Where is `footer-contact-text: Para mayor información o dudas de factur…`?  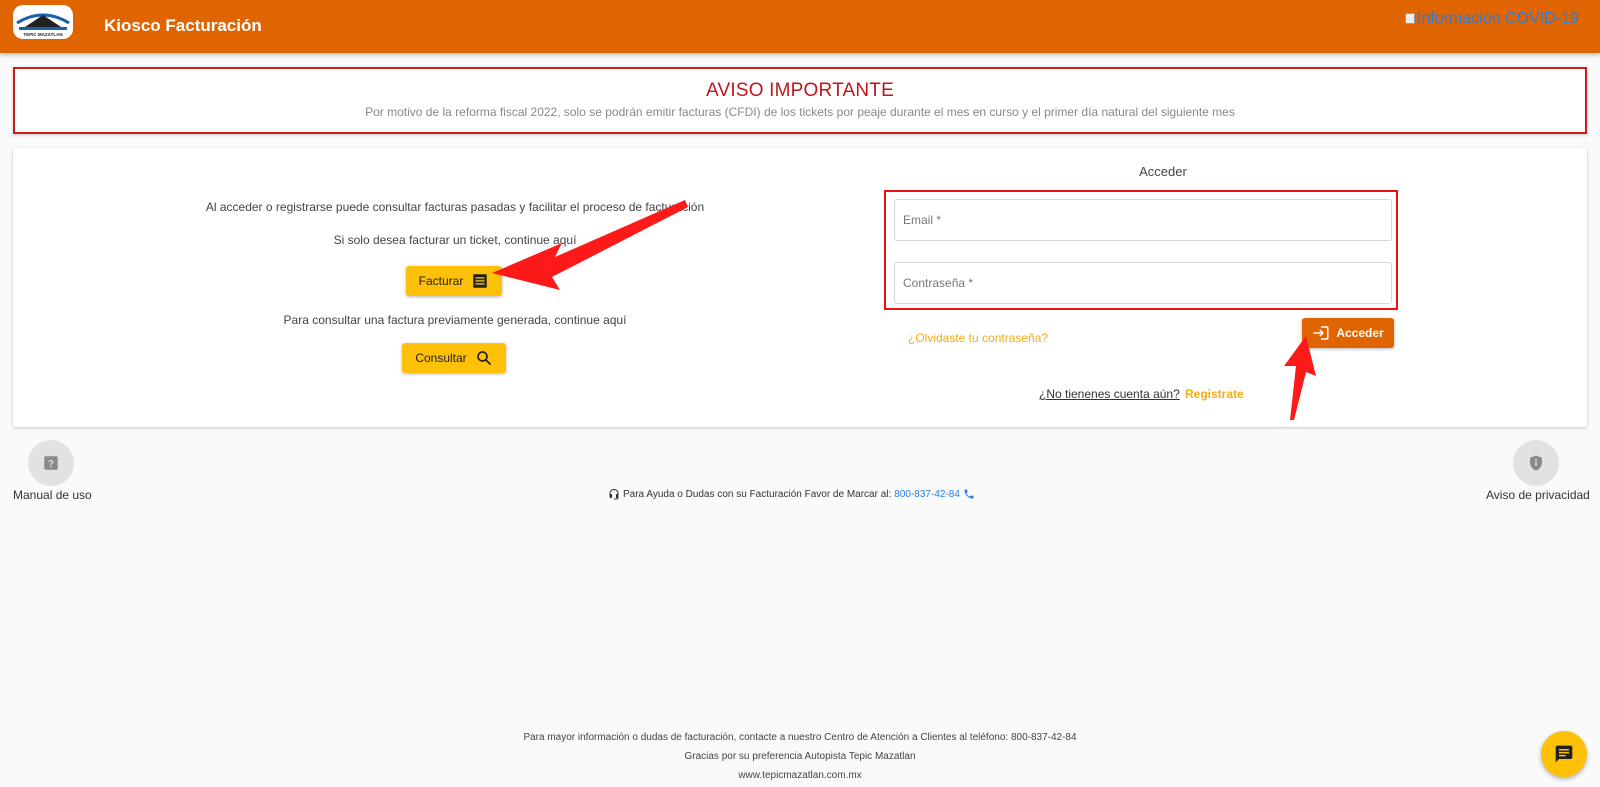
footer-contact-text: Para mayor información o dudas de factur… is located at coordinates (800, 737).